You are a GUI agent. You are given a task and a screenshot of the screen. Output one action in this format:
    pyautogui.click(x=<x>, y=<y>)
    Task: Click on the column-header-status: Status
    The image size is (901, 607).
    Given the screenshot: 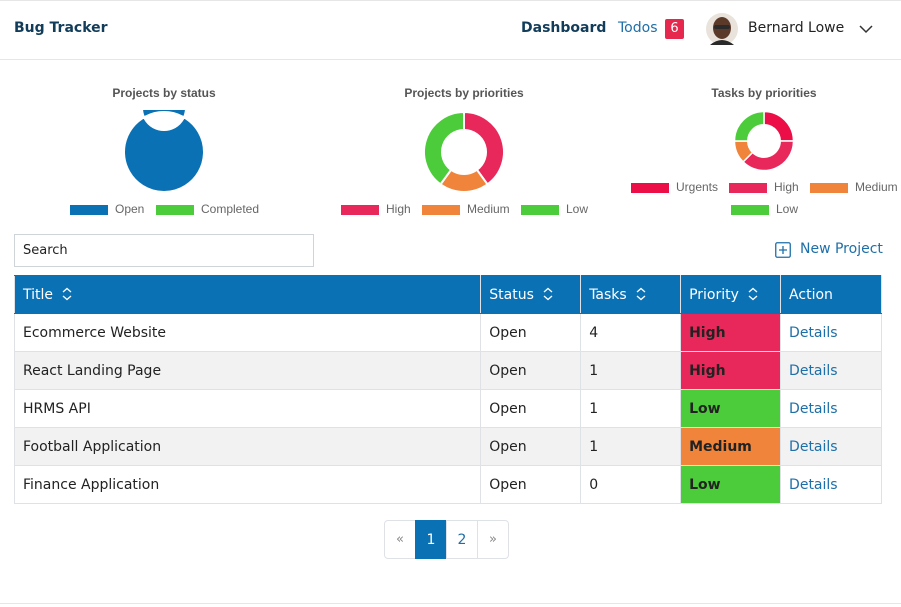 What is the action you would take?
    pyautogui.click(x=531, y=294)
    